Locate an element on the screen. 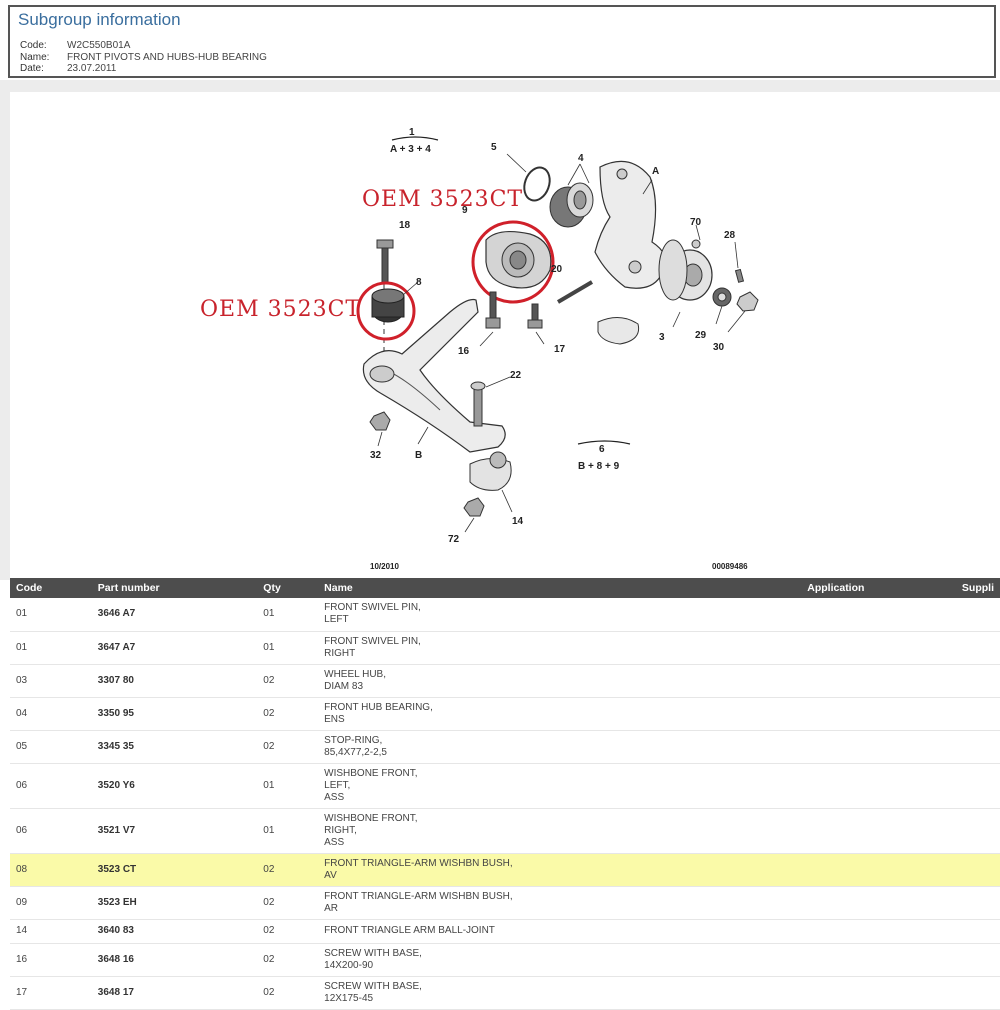 The image size is (1000, 1010). part-label: 20 is located at coordinates (556, 269).